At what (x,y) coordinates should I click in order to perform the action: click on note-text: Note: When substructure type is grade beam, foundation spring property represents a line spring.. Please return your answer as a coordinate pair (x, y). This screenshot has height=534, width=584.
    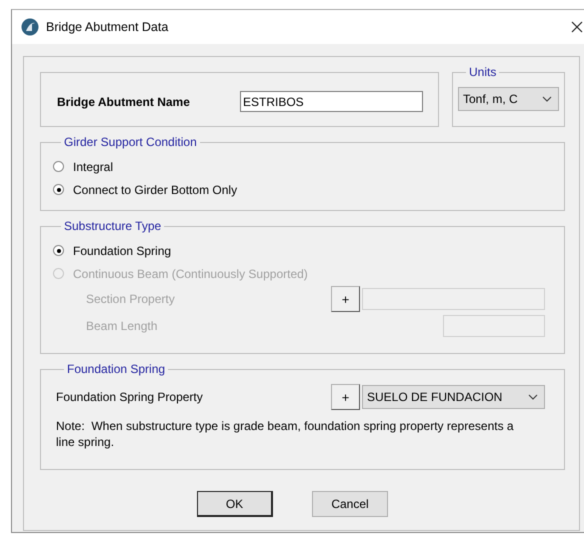
    Looking at the image, I should click on (285, 434).